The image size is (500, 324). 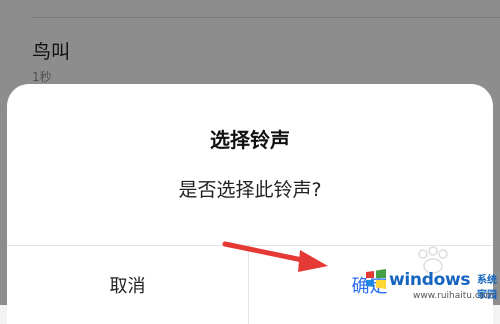 I want to click on site-watermark: windows 系统家园 www.ruihaitu.com, so click(x=427, y=275).